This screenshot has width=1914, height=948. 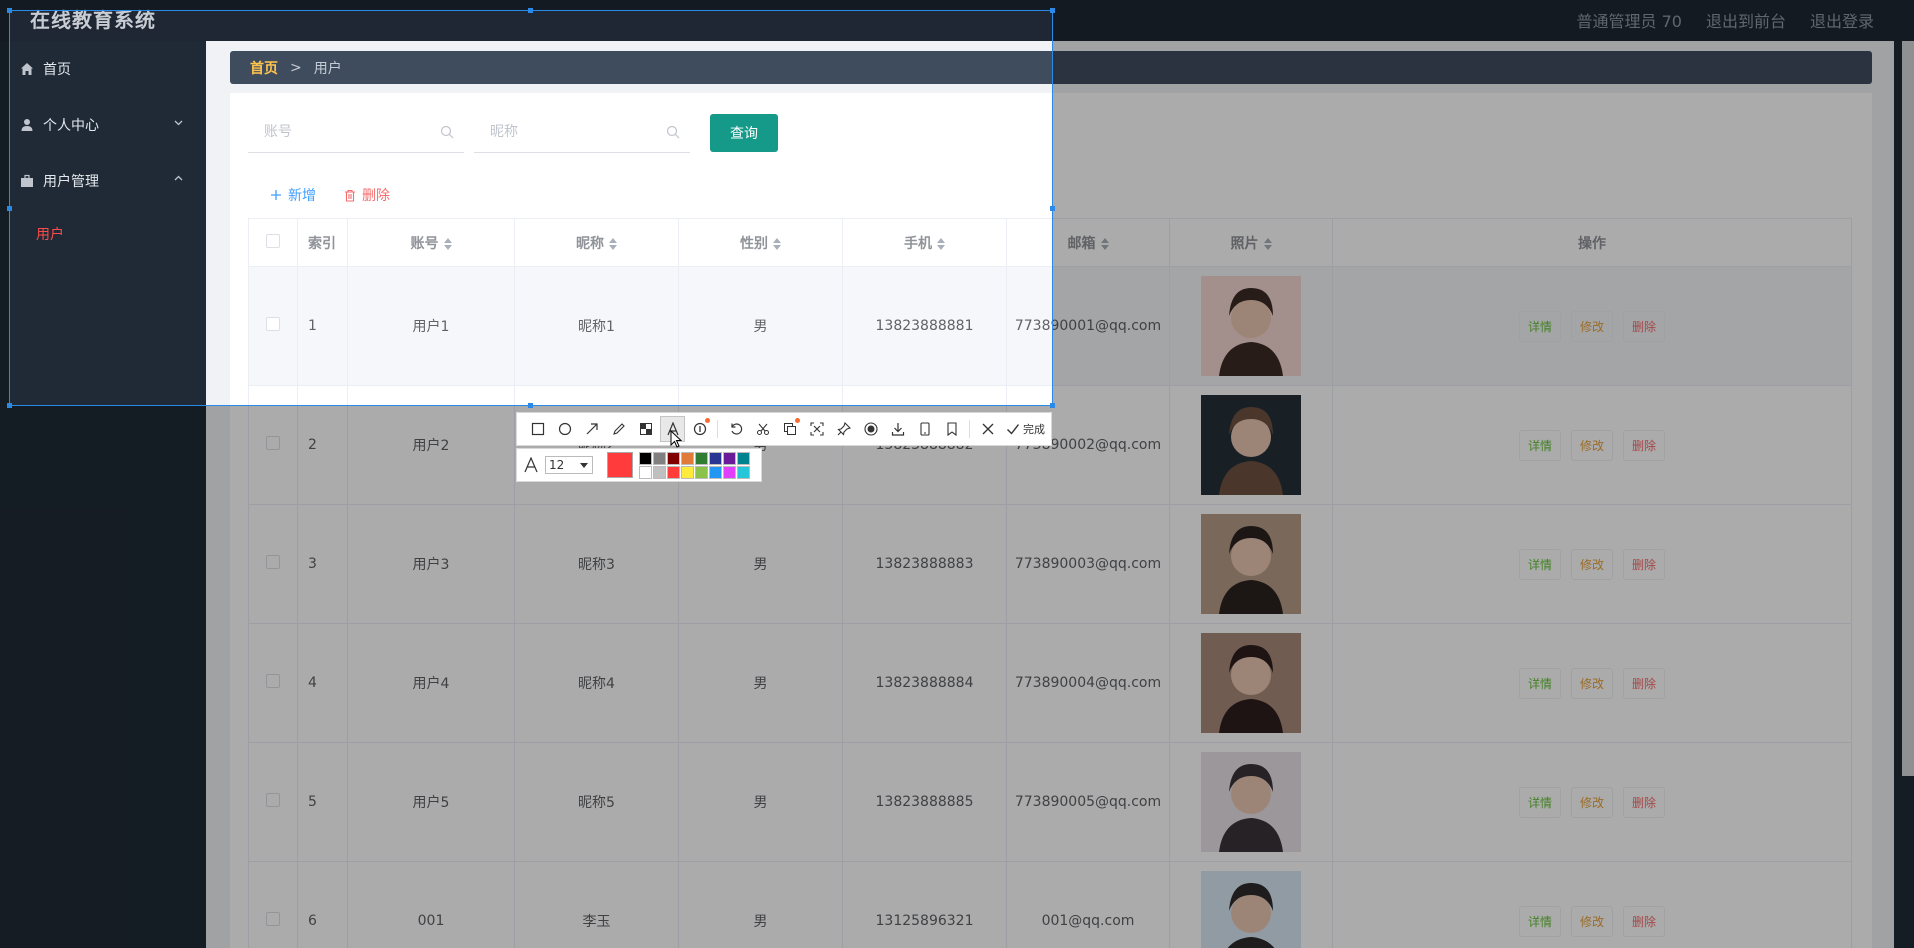 What do you see at coordinates (676, 439) in the screenshot?
I see `mouse-cursor-icon` at bounding box center [676, 439].